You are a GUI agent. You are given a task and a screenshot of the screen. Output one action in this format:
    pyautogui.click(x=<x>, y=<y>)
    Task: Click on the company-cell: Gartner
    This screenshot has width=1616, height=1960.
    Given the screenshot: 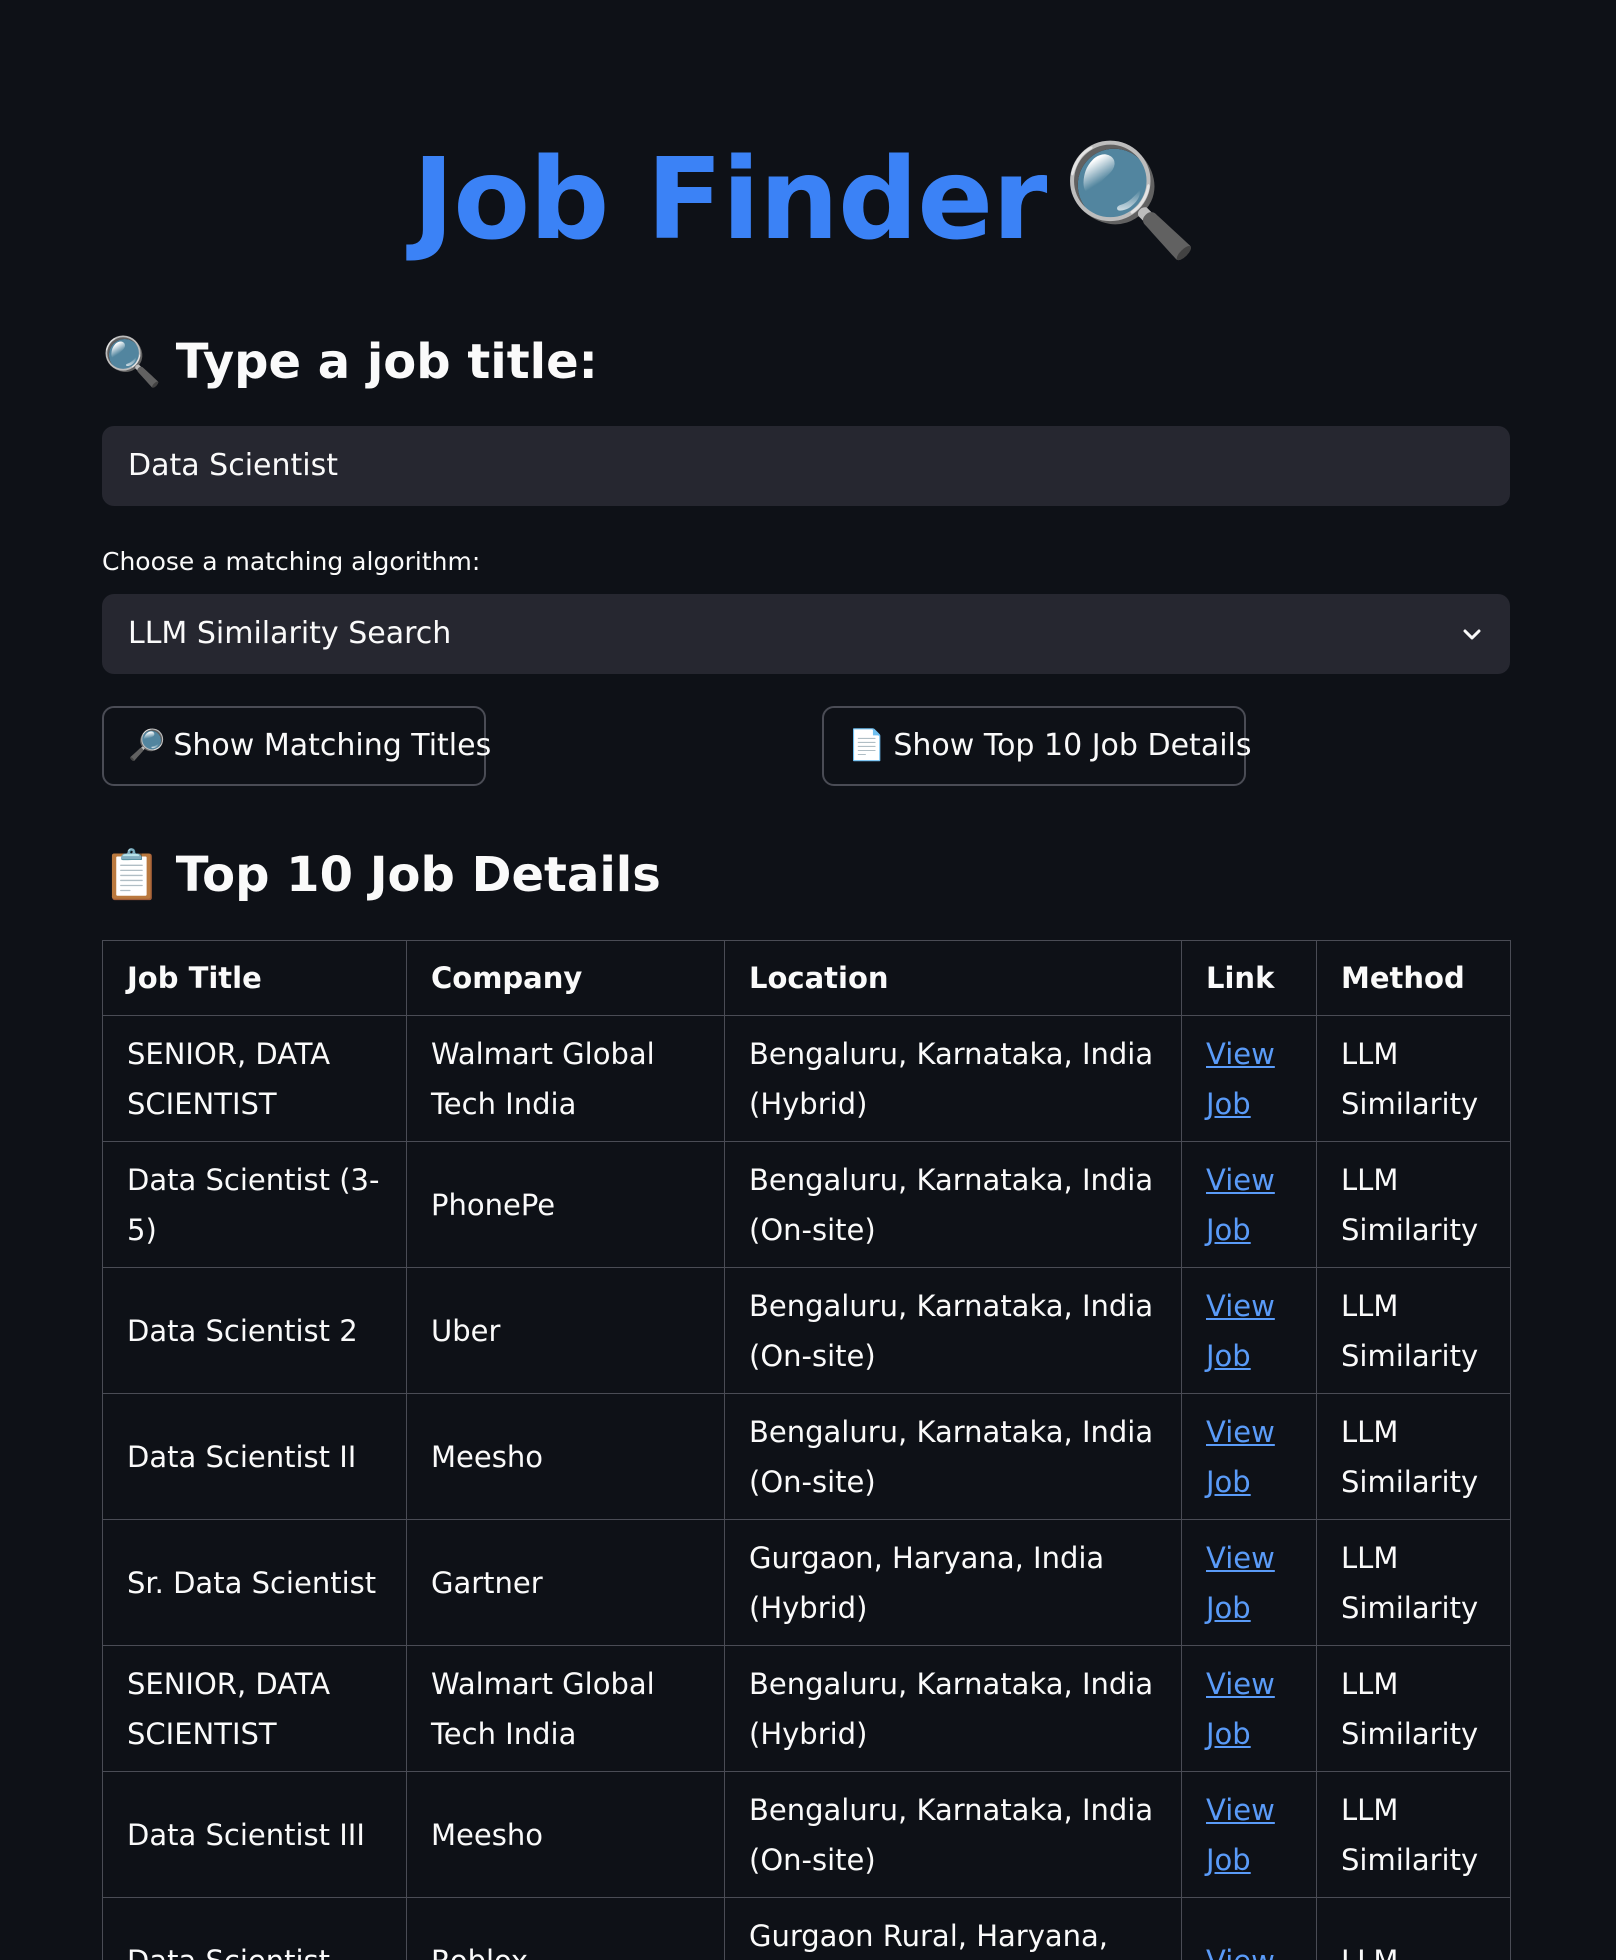 What is the action you would take?
    pyautogui.click(x=565, y=1582)
    